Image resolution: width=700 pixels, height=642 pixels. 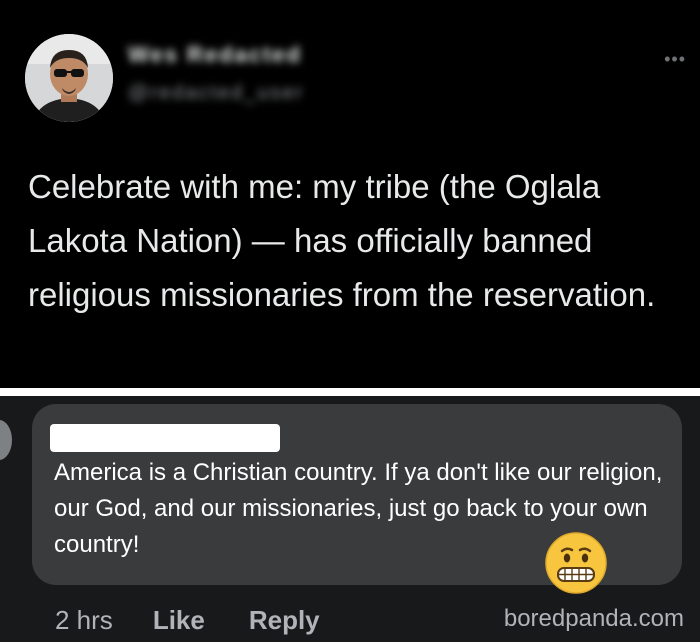 What do you see at coordinates (179, 620) in the screenshot?
I see `like-button: Like` at bounding box center [179, 620].